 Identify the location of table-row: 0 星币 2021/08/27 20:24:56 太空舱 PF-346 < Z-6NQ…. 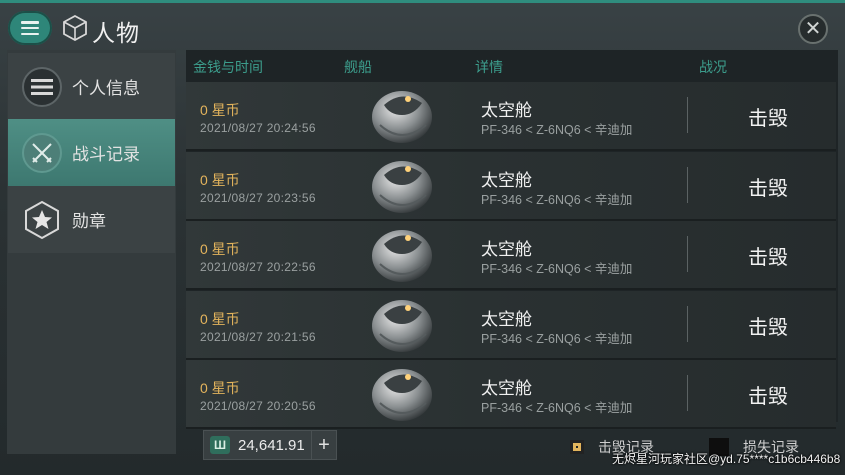
(511, 116).